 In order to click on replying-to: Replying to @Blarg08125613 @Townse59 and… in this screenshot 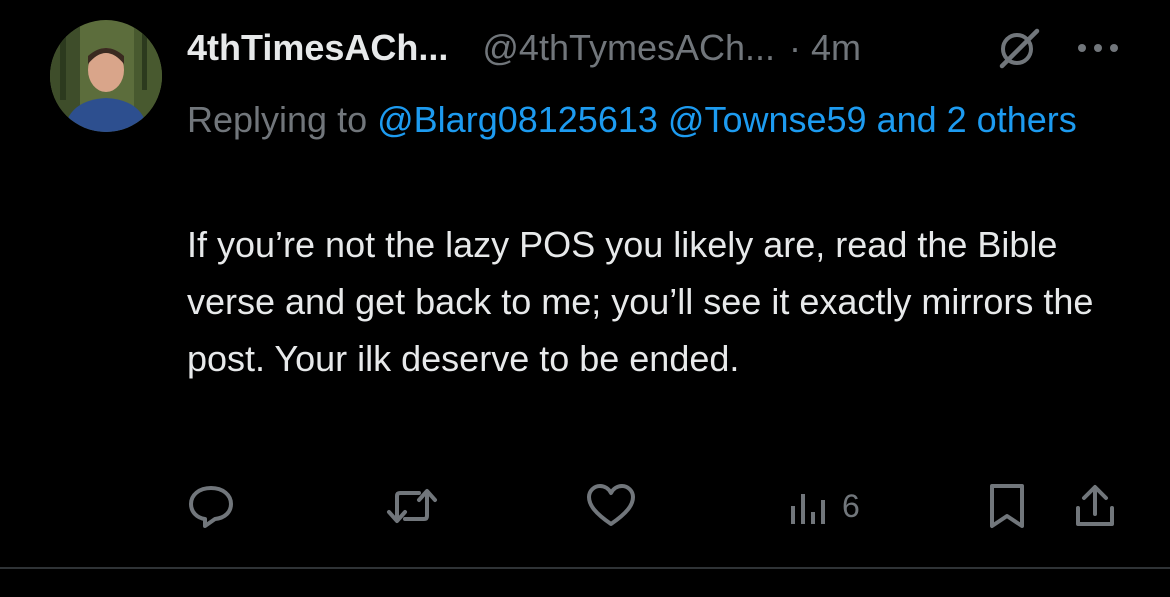, I will do `click(657, 119)`.